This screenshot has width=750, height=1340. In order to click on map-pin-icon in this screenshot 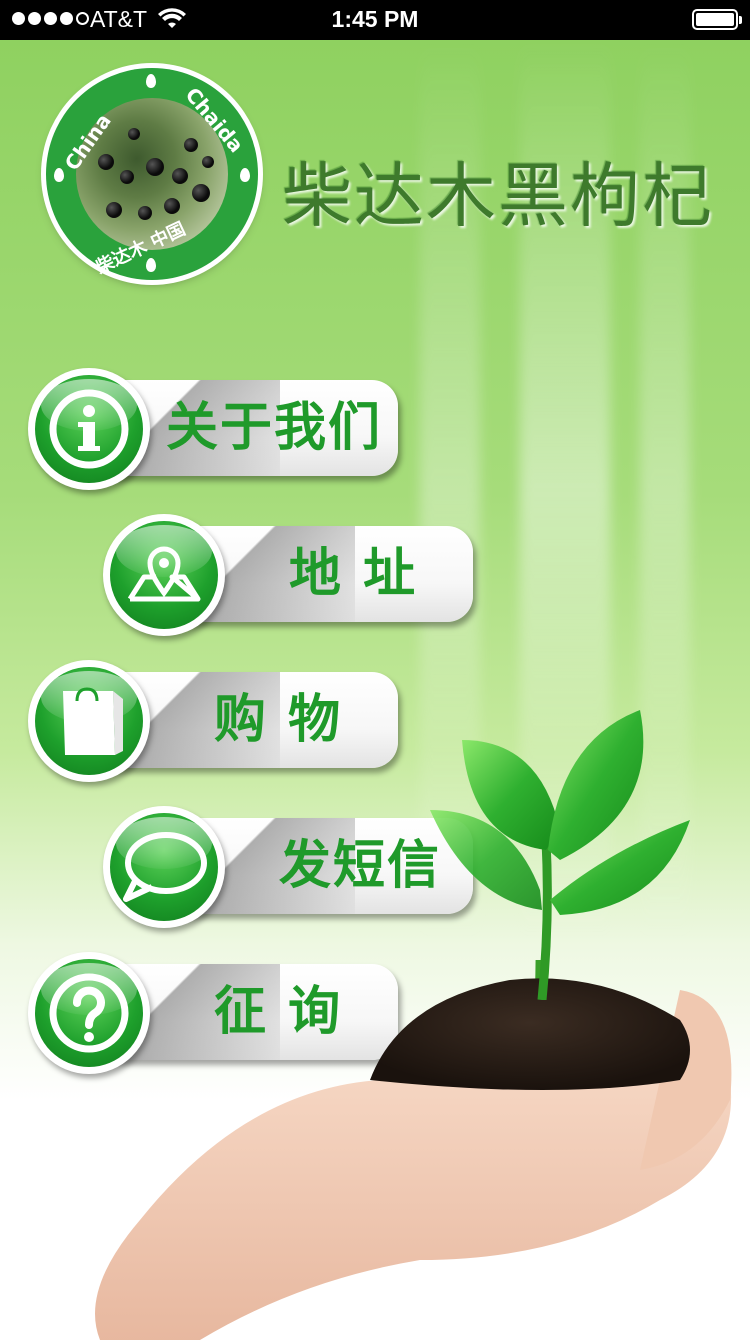, I will do `click(164, 574)`.